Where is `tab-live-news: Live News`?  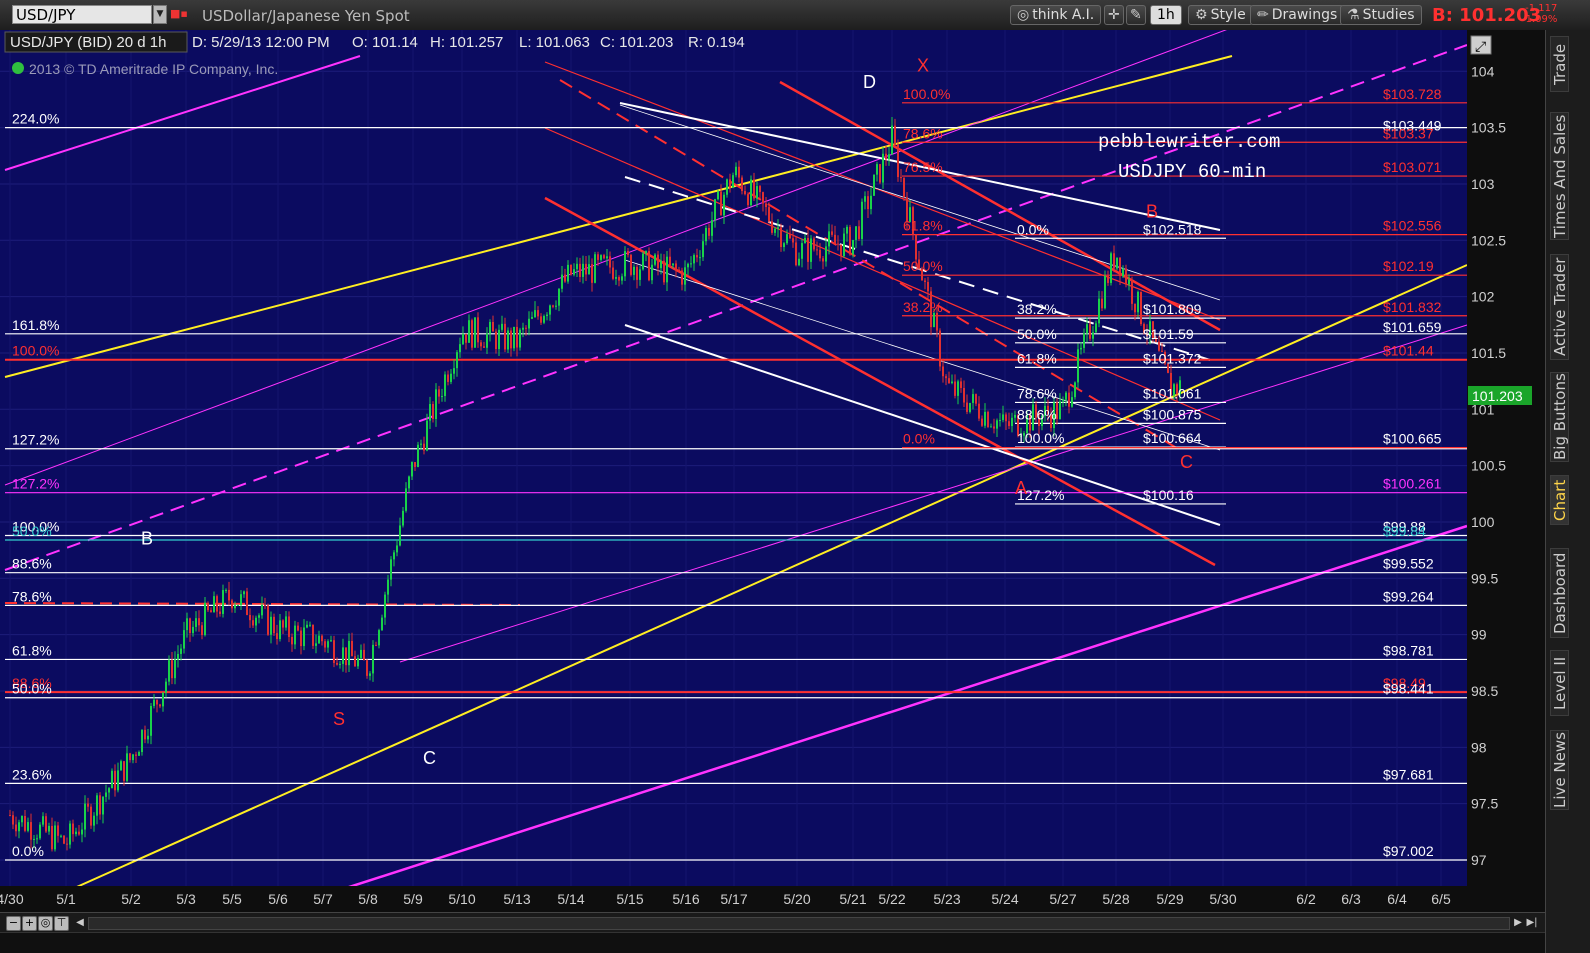
tab-live-news: Live News is located at coordinates (1559, 770).